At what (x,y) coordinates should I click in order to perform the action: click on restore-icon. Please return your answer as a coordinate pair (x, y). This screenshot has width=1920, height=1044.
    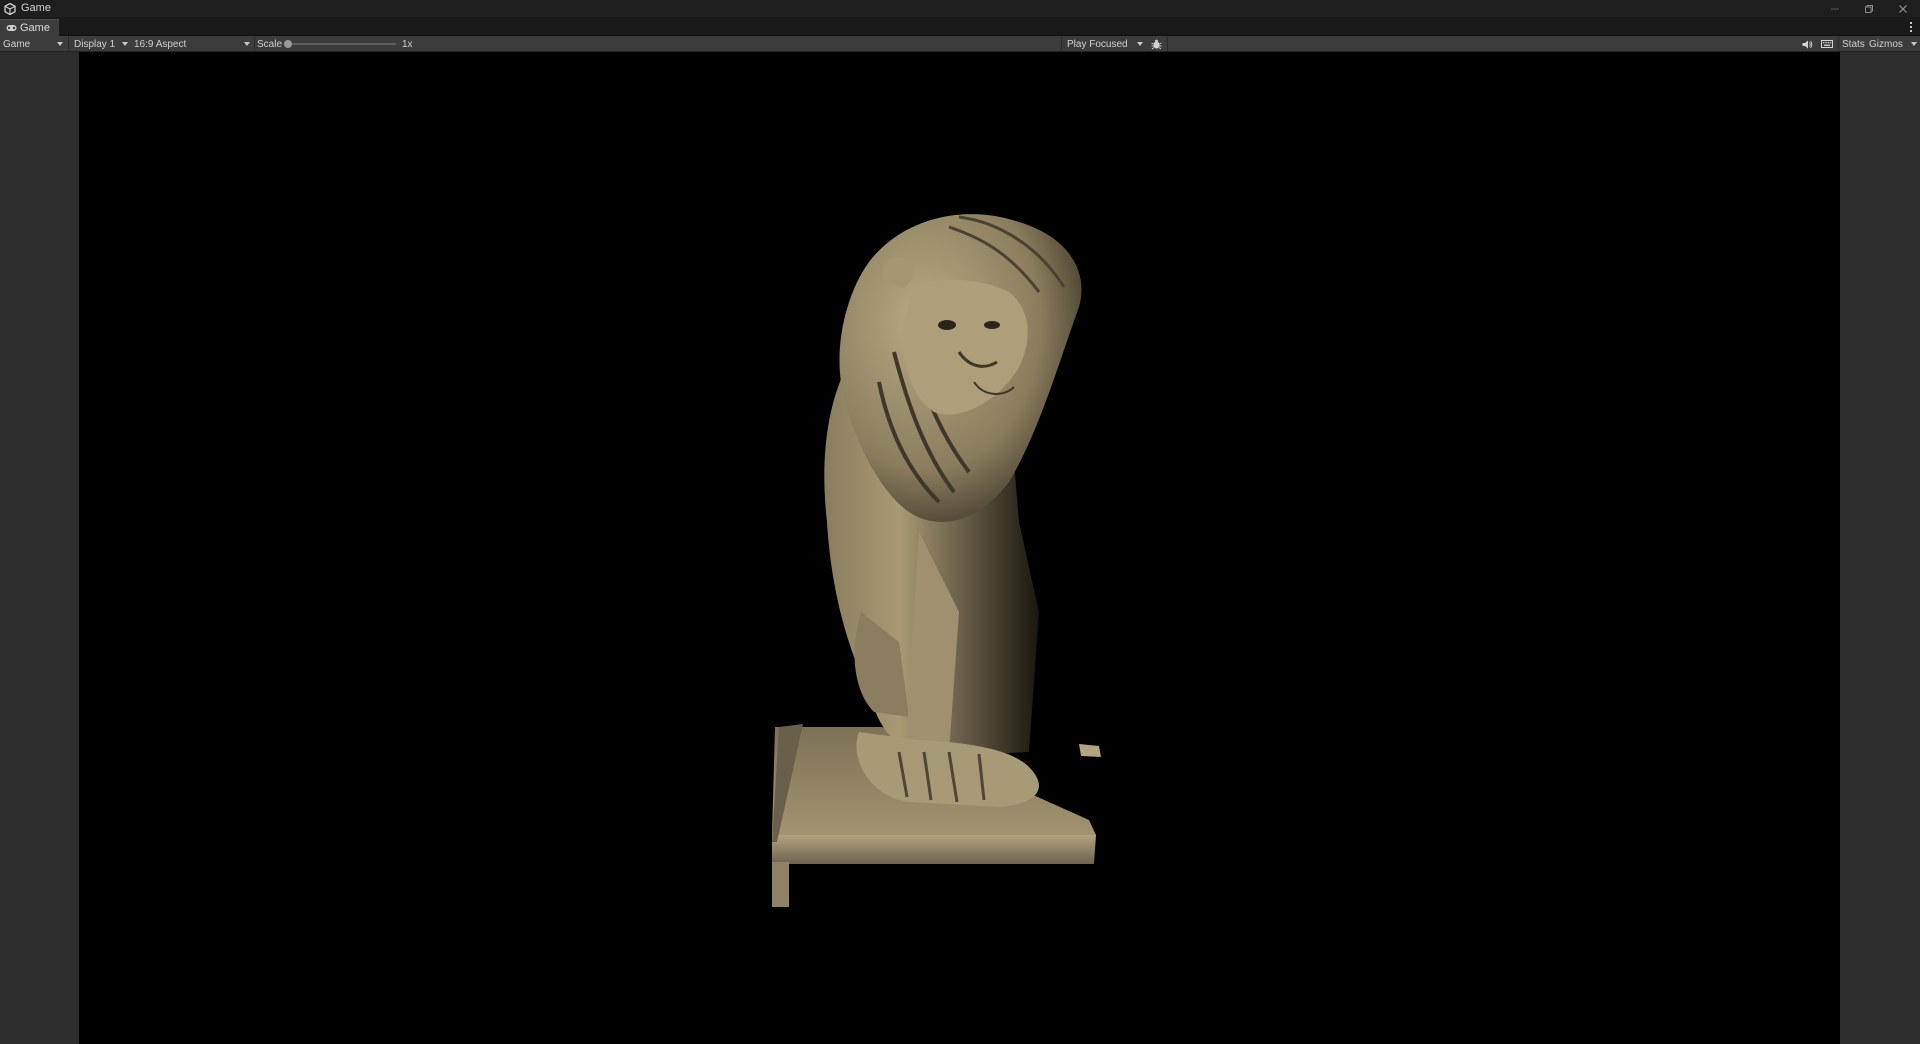
    Looking at the image, I should click on (1869, 8).